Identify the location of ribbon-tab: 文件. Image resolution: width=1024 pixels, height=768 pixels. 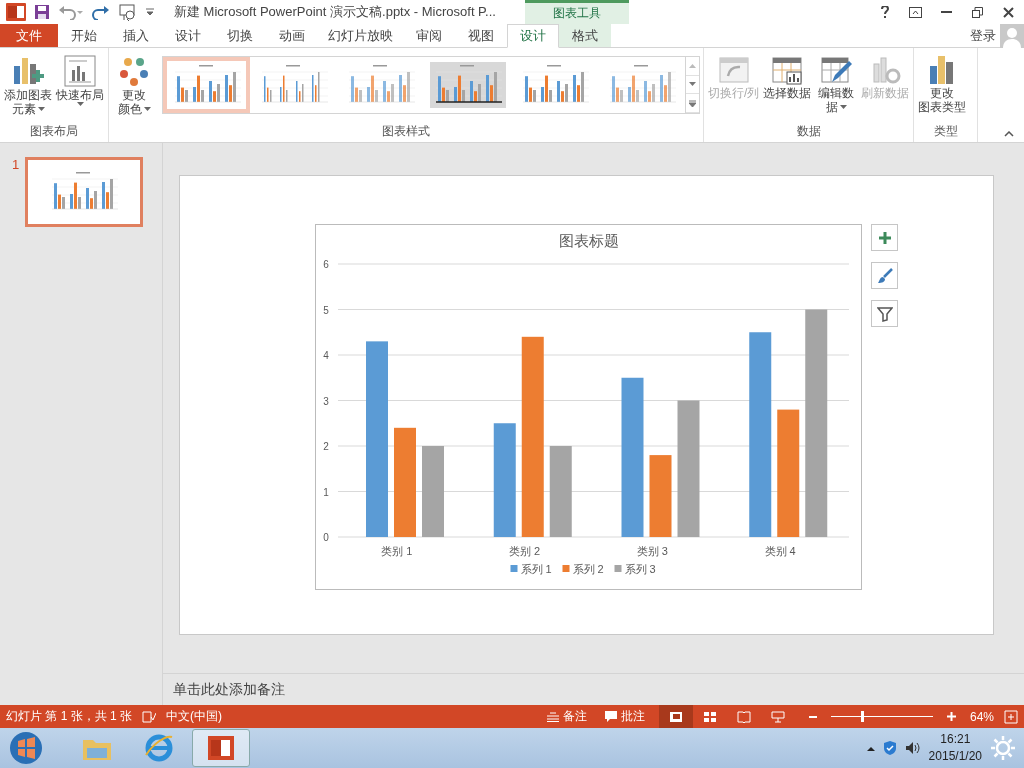
(29, 35).